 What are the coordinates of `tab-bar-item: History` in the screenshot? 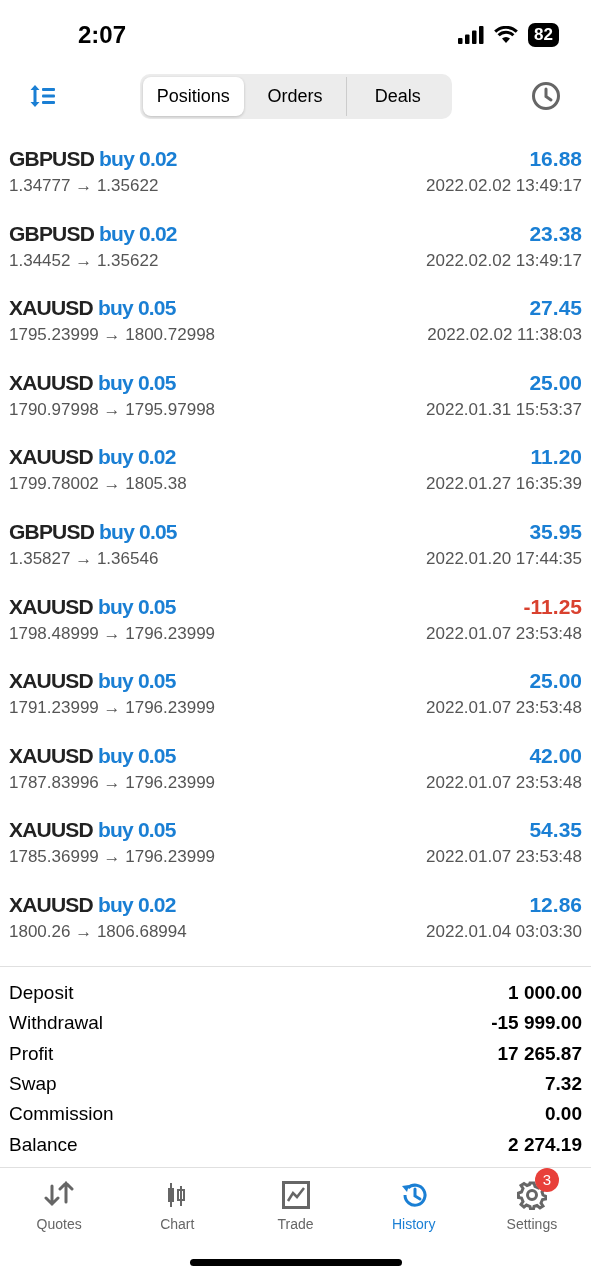 It's located at (413, 1206).